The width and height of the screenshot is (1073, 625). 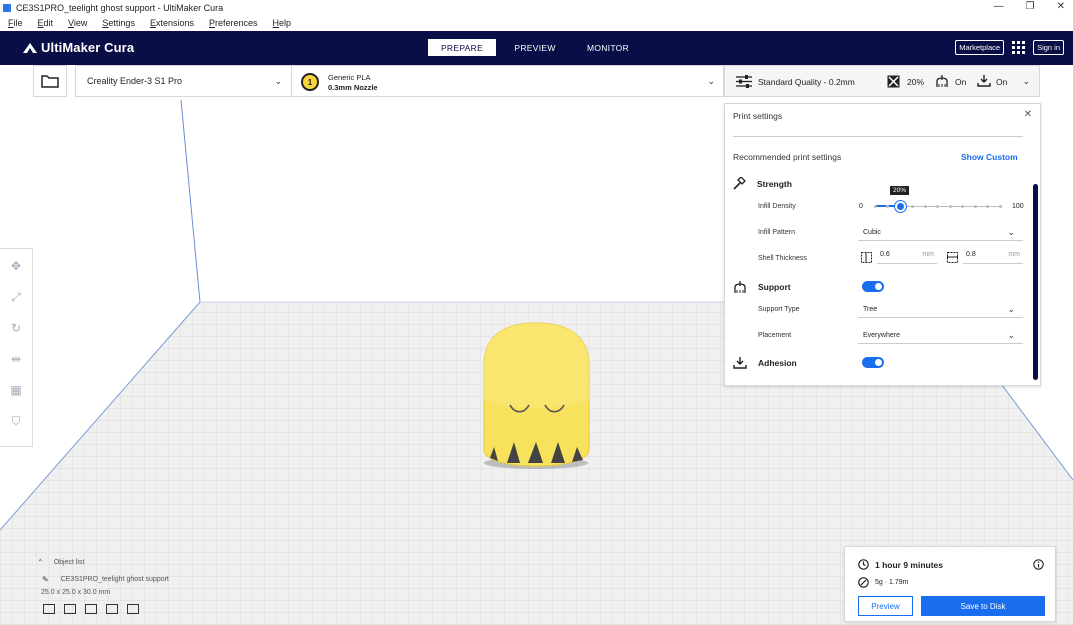 I want to click on wall-thickness-input: 0.6 mm, so click(x=907, y=257).